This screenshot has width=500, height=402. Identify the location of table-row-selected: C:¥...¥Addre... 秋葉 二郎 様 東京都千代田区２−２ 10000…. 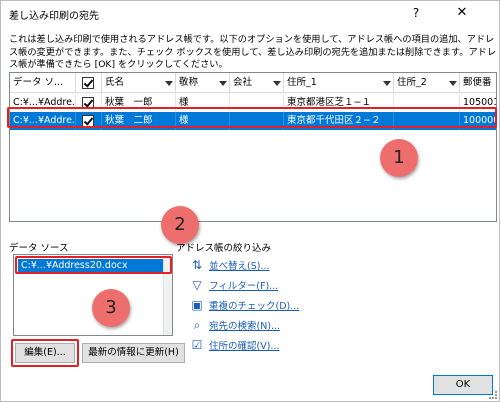
(253, 121).